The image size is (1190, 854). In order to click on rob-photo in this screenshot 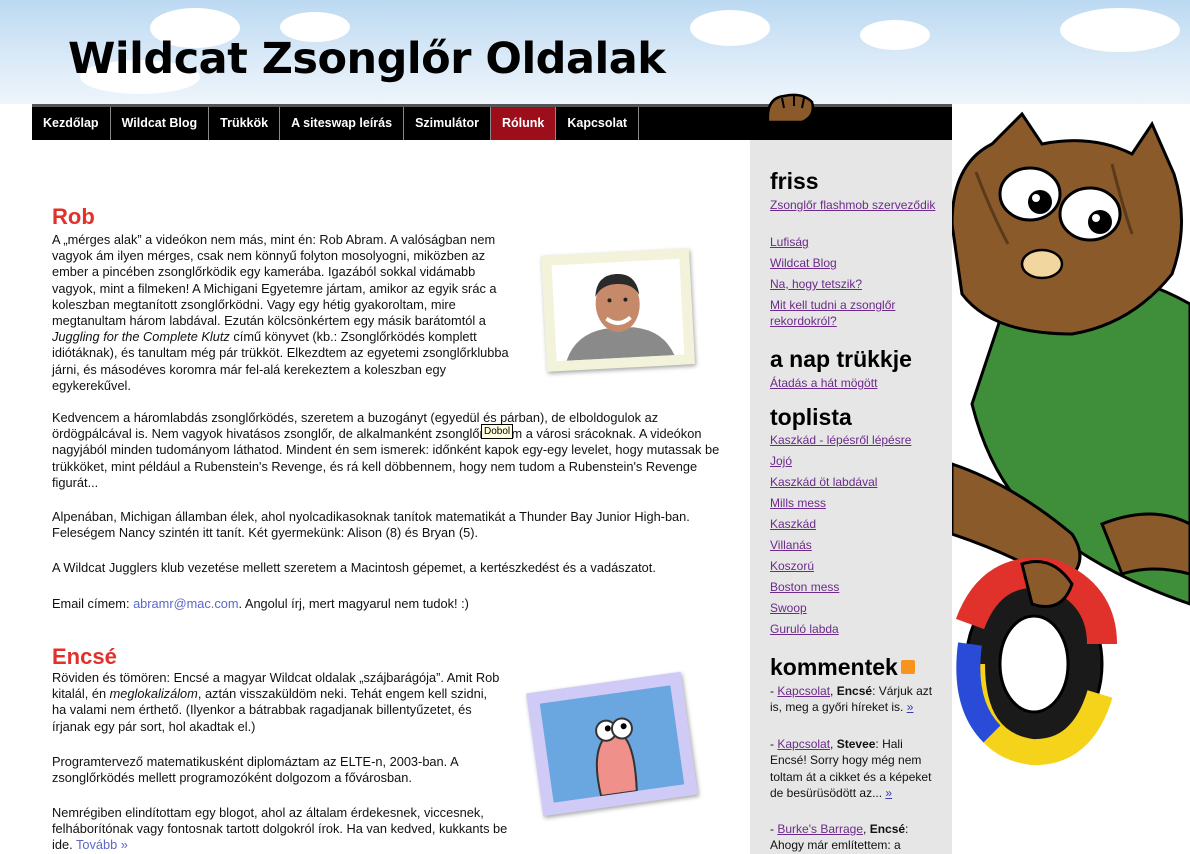, I will do `click(618, 310)`.